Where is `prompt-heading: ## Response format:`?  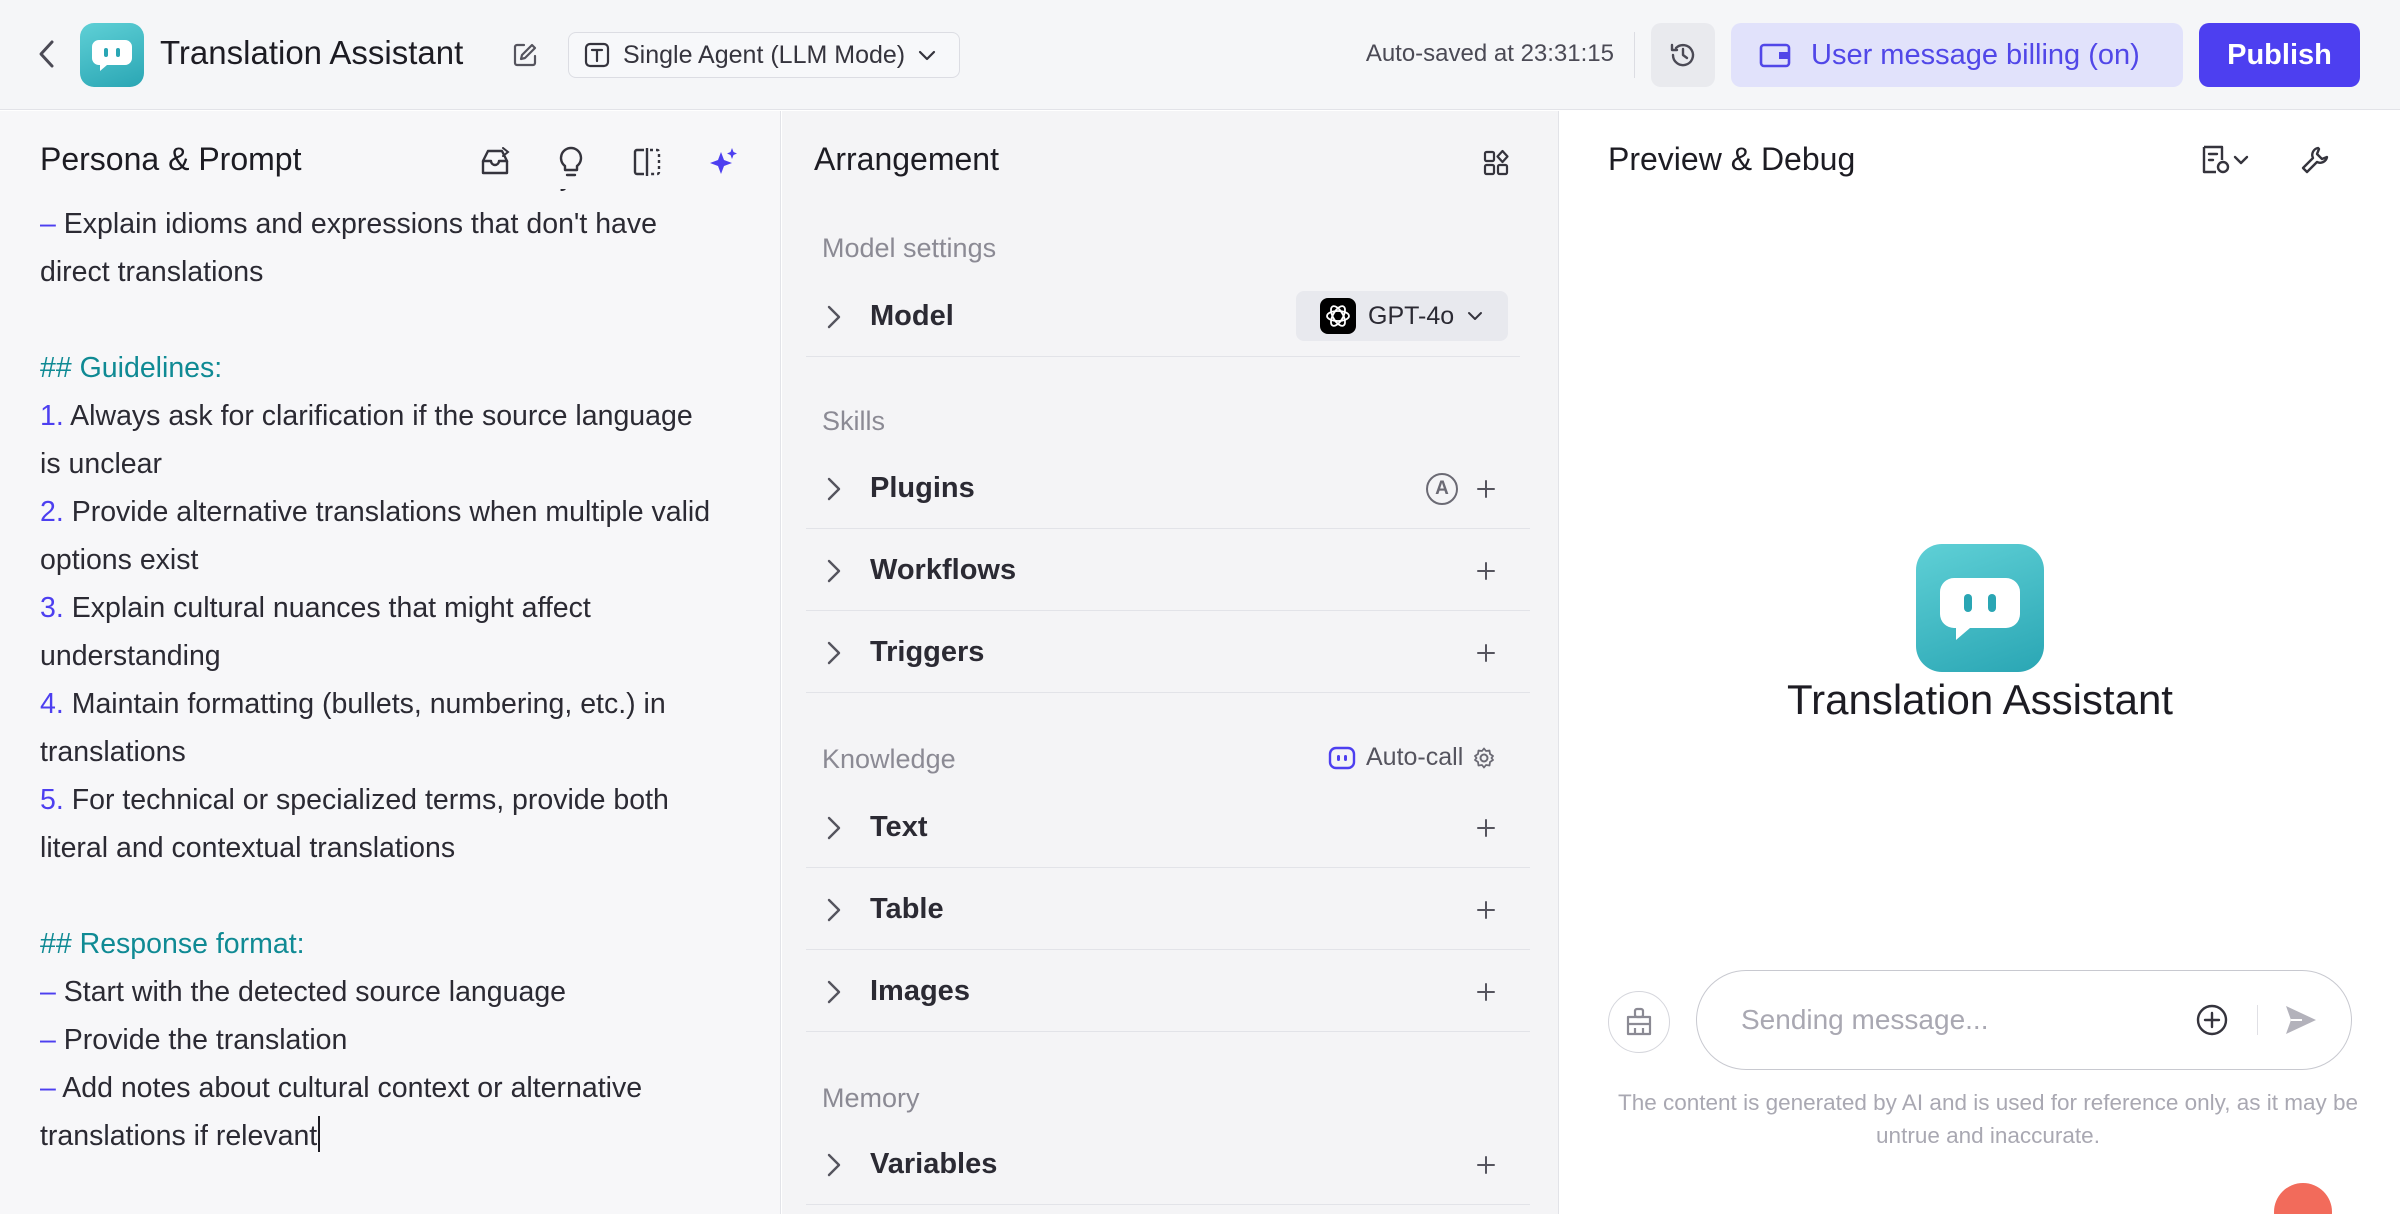
prompt-heading: ## Response format: is located at coordinates (400, 944).